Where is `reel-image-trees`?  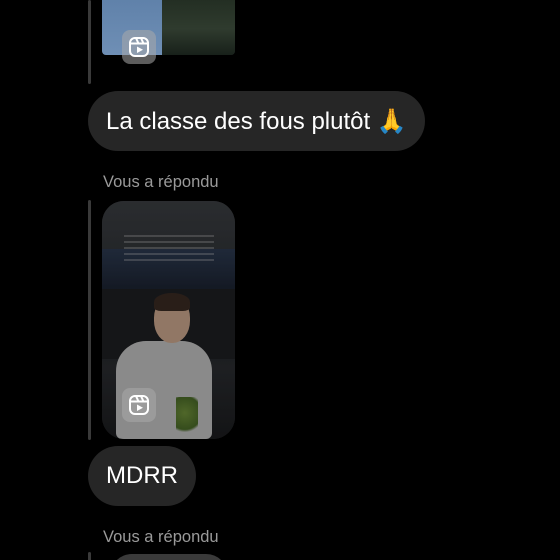 reel-image-trees is located at coordinates (198, 27).